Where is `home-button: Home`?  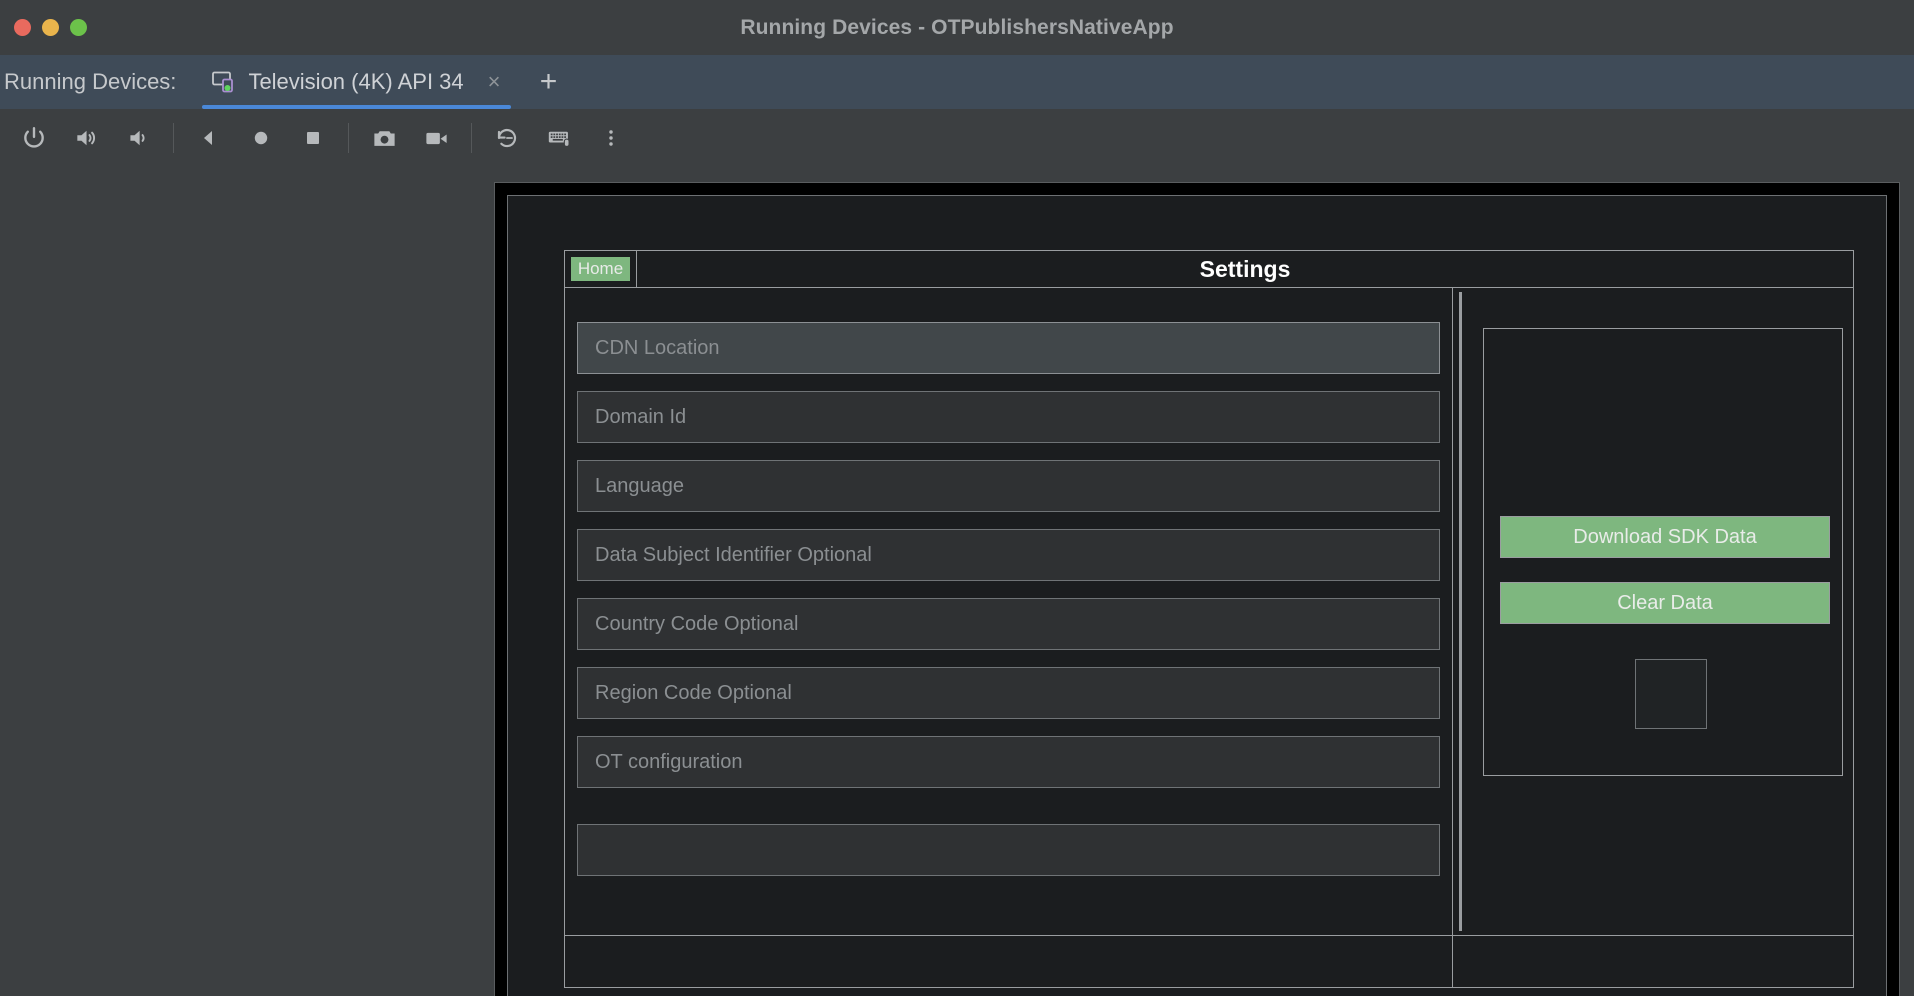
home-button: Home is located at coordinates (601, 269).